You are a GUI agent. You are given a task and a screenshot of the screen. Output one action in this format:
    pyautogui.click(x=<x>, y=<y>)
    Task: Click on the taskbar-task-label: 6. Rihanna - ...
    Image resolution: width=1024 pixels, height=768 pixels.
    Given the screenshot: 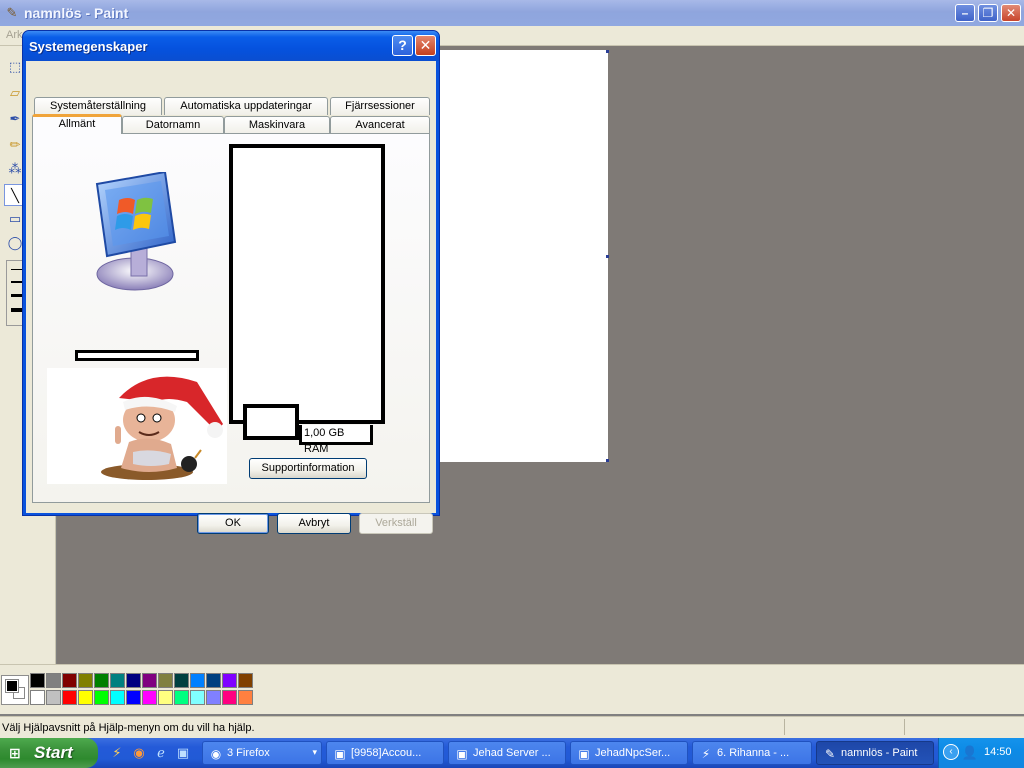 What is the action you would take?
    pyautogui.click(x=753, y=753)
    